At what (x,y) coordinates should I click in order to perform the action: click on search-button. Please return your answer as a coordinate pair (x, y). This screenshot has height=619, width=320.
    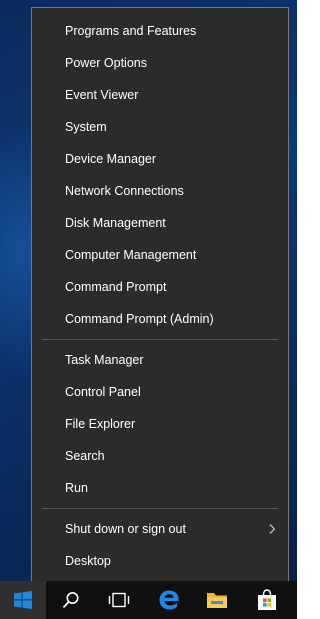
    Looking at the image, I should click on (71, 600).